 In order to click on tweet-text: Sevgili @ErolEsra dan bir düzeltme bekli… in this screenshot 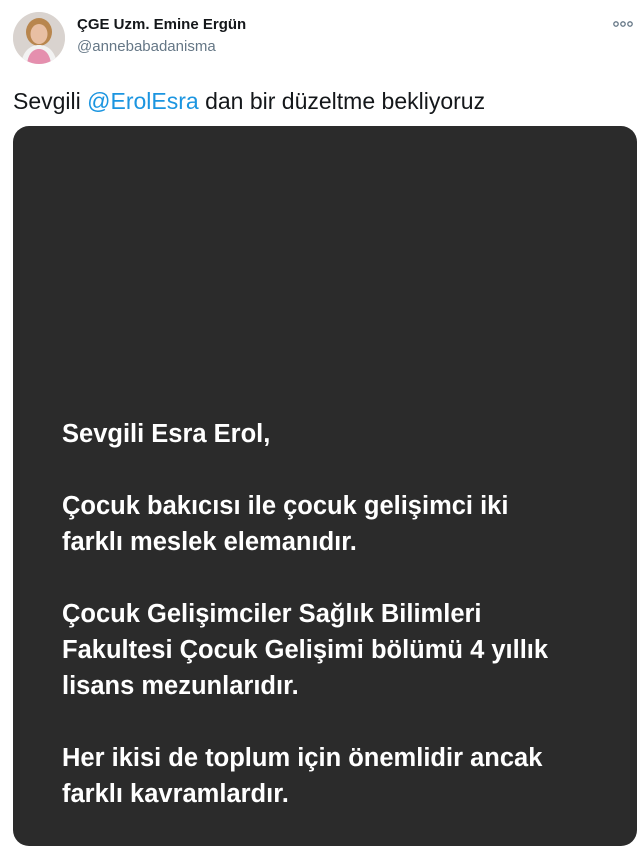, I will do `click(249, 101)`.